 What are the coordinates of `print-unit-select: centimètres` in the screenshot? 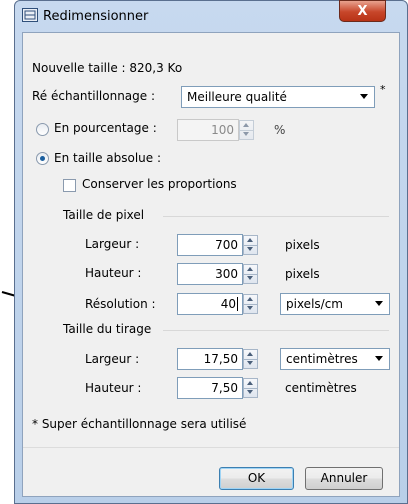 It's located at (335, 359).